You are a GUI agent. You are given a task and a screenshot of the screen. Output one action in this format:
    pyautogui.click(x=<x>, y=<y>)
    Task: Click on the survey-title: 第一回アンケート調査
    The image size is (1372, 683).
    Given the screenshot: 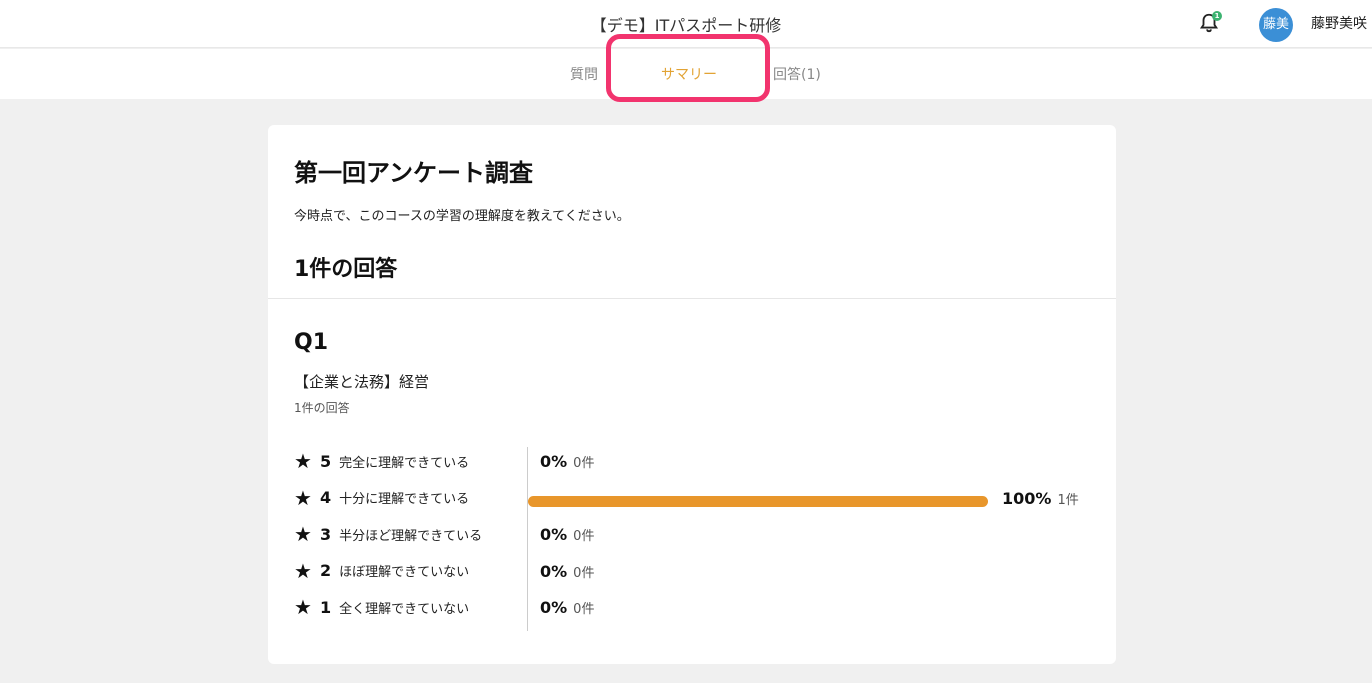 What is the action you would take?
    pyautogui.click(x=414, y=173)
    